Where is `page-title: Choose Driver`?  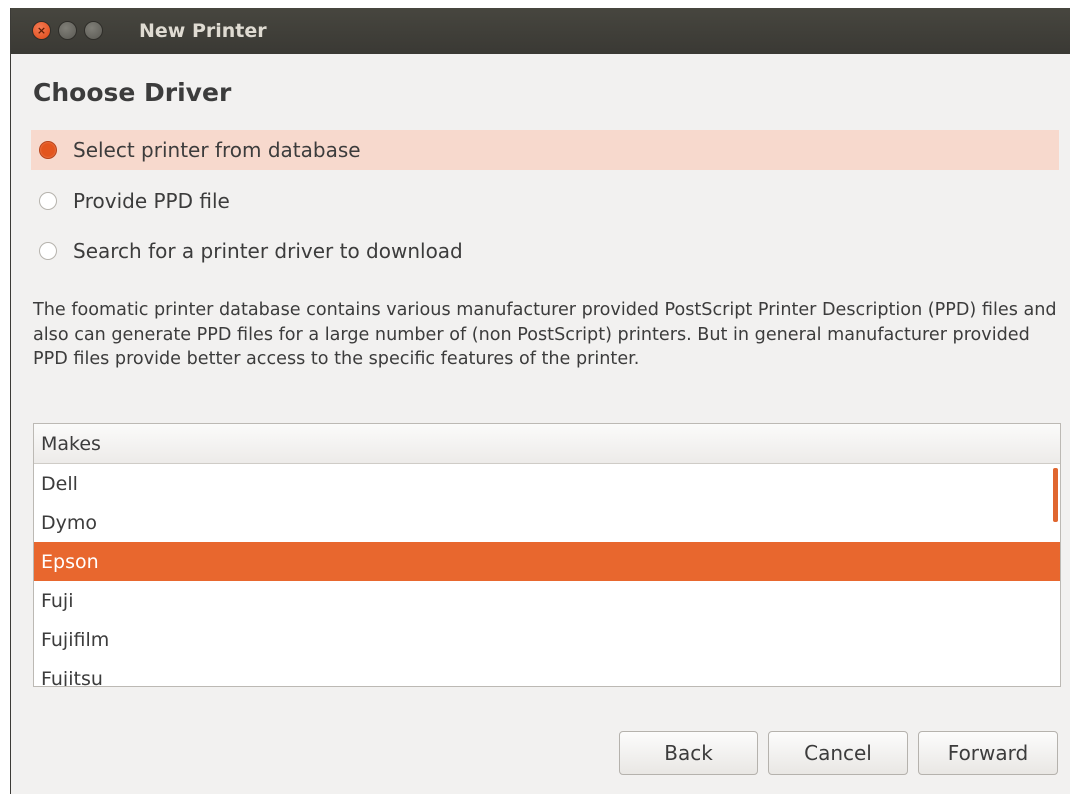 page-title: Choose Driver is located at coordinates (132, 92).